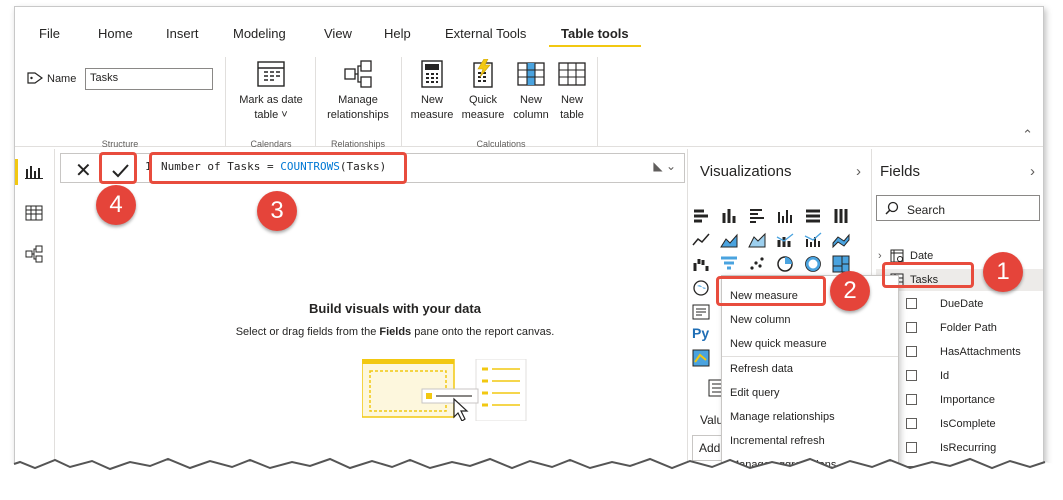 The image size is (1063, 500). I want to click on search-icon, so click(892, 208).